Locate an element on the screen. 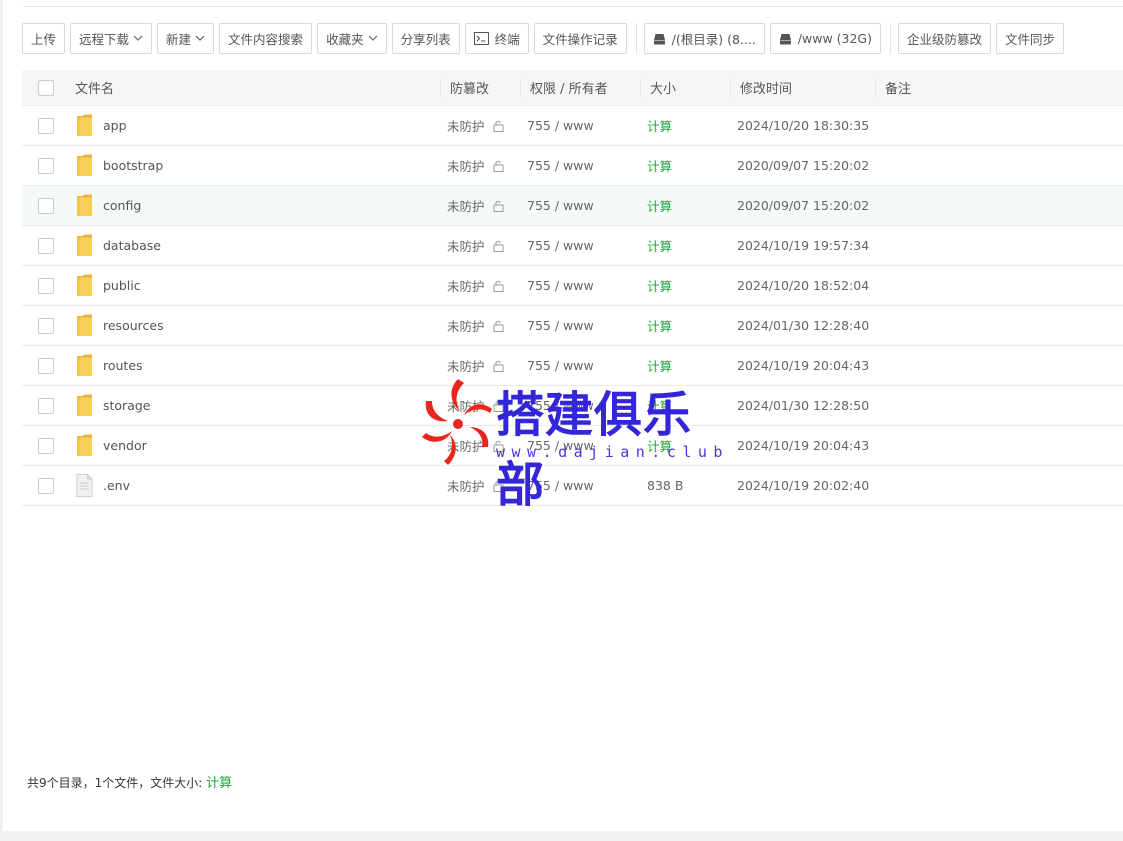  content-search-label: 文件内容搜索 is located at coordinates (266, 39).